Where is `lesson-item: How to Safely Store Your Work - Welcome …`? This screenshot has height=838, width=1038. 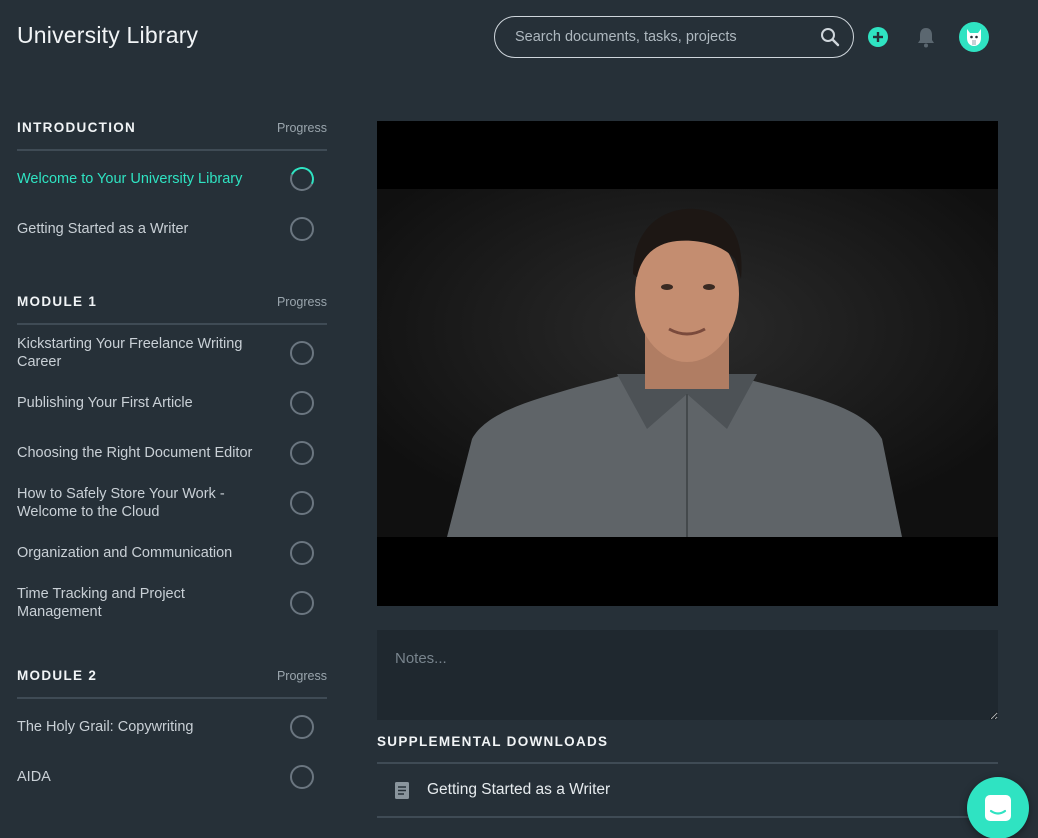 lesson-item: How to Safely Store Your Work - Welcome … is located at coordinates (172, 503).